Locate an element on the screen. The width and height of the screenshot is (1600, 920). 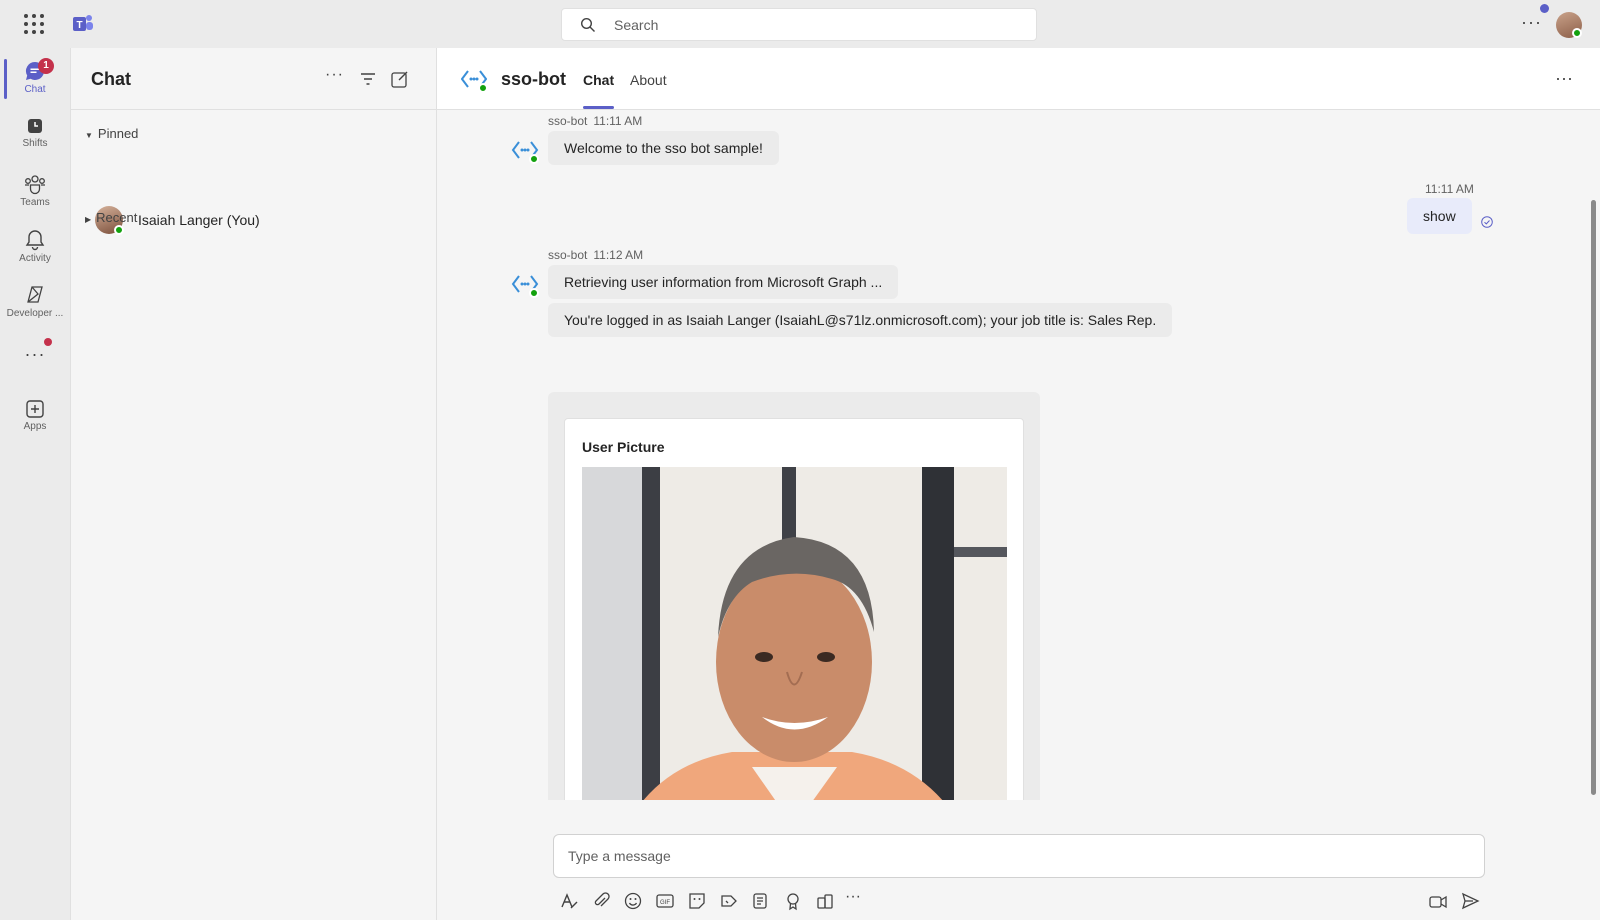
developer-portal-icon is located at coordinates (35, 294).